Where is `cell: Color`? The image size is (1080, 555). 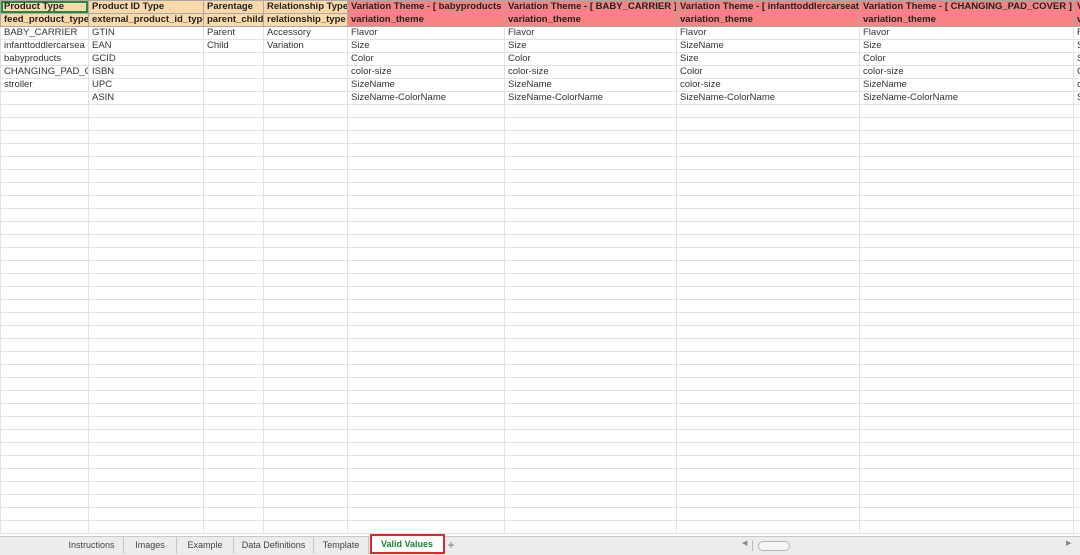 cell: Color is located at coordinates (967, 59).